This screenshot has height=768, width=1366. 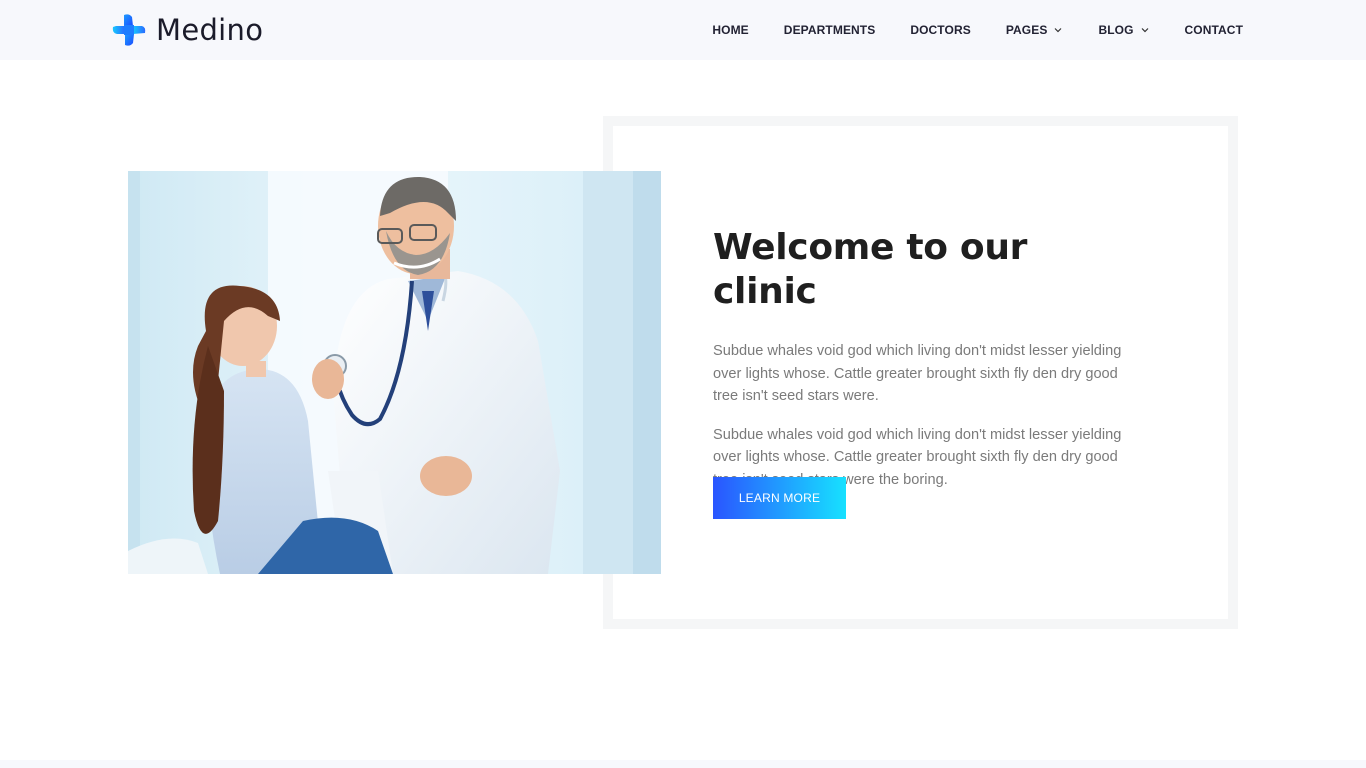 I want to click on nav-item-label: DOCTORS, so click(x=940, y=30).